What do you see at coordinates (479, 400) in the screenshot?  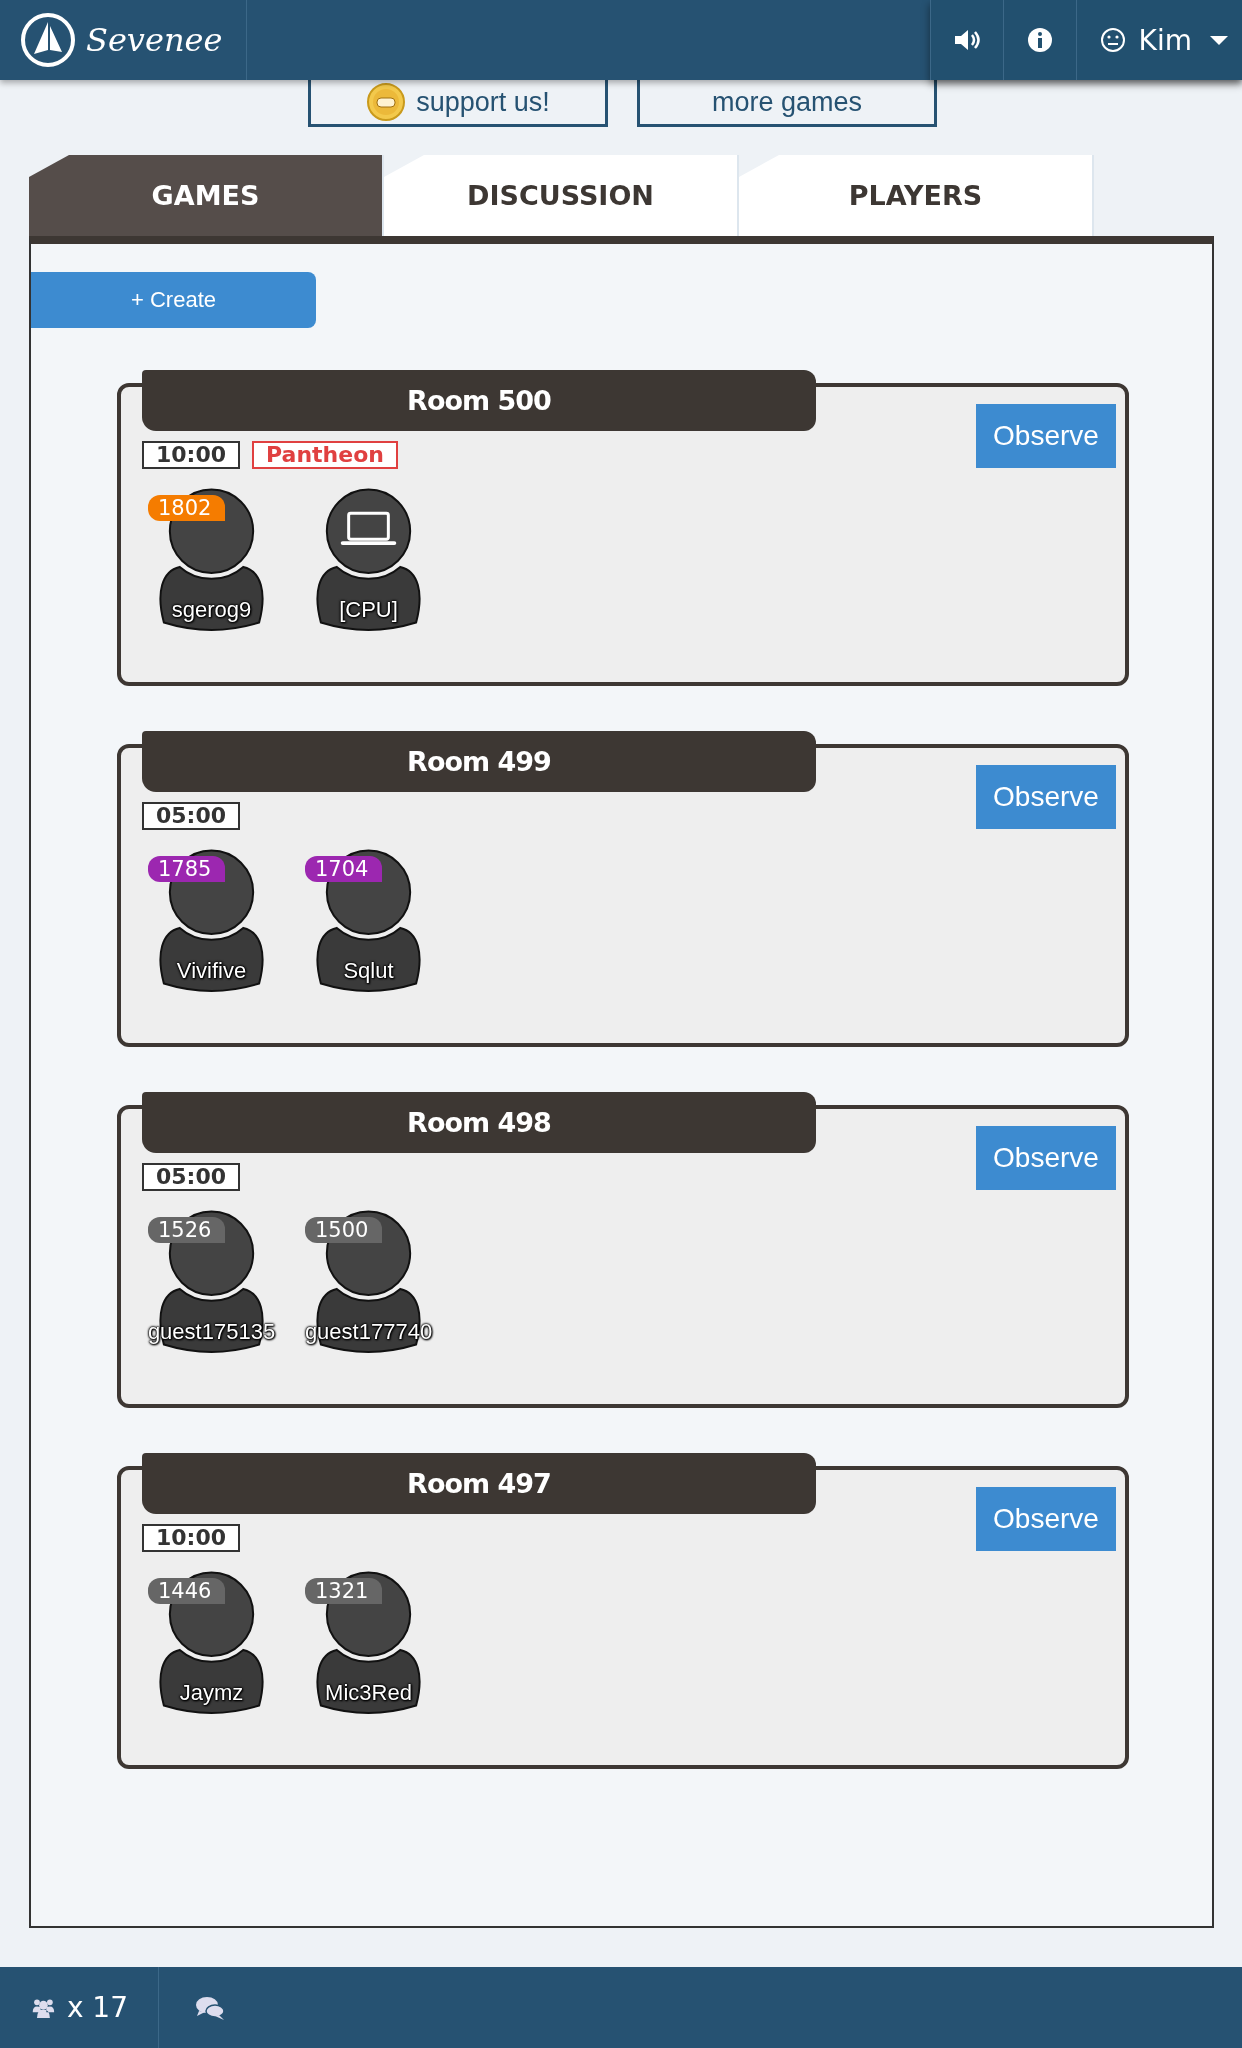 I see `room-title: Room 500` at bounding box center [479, 400].